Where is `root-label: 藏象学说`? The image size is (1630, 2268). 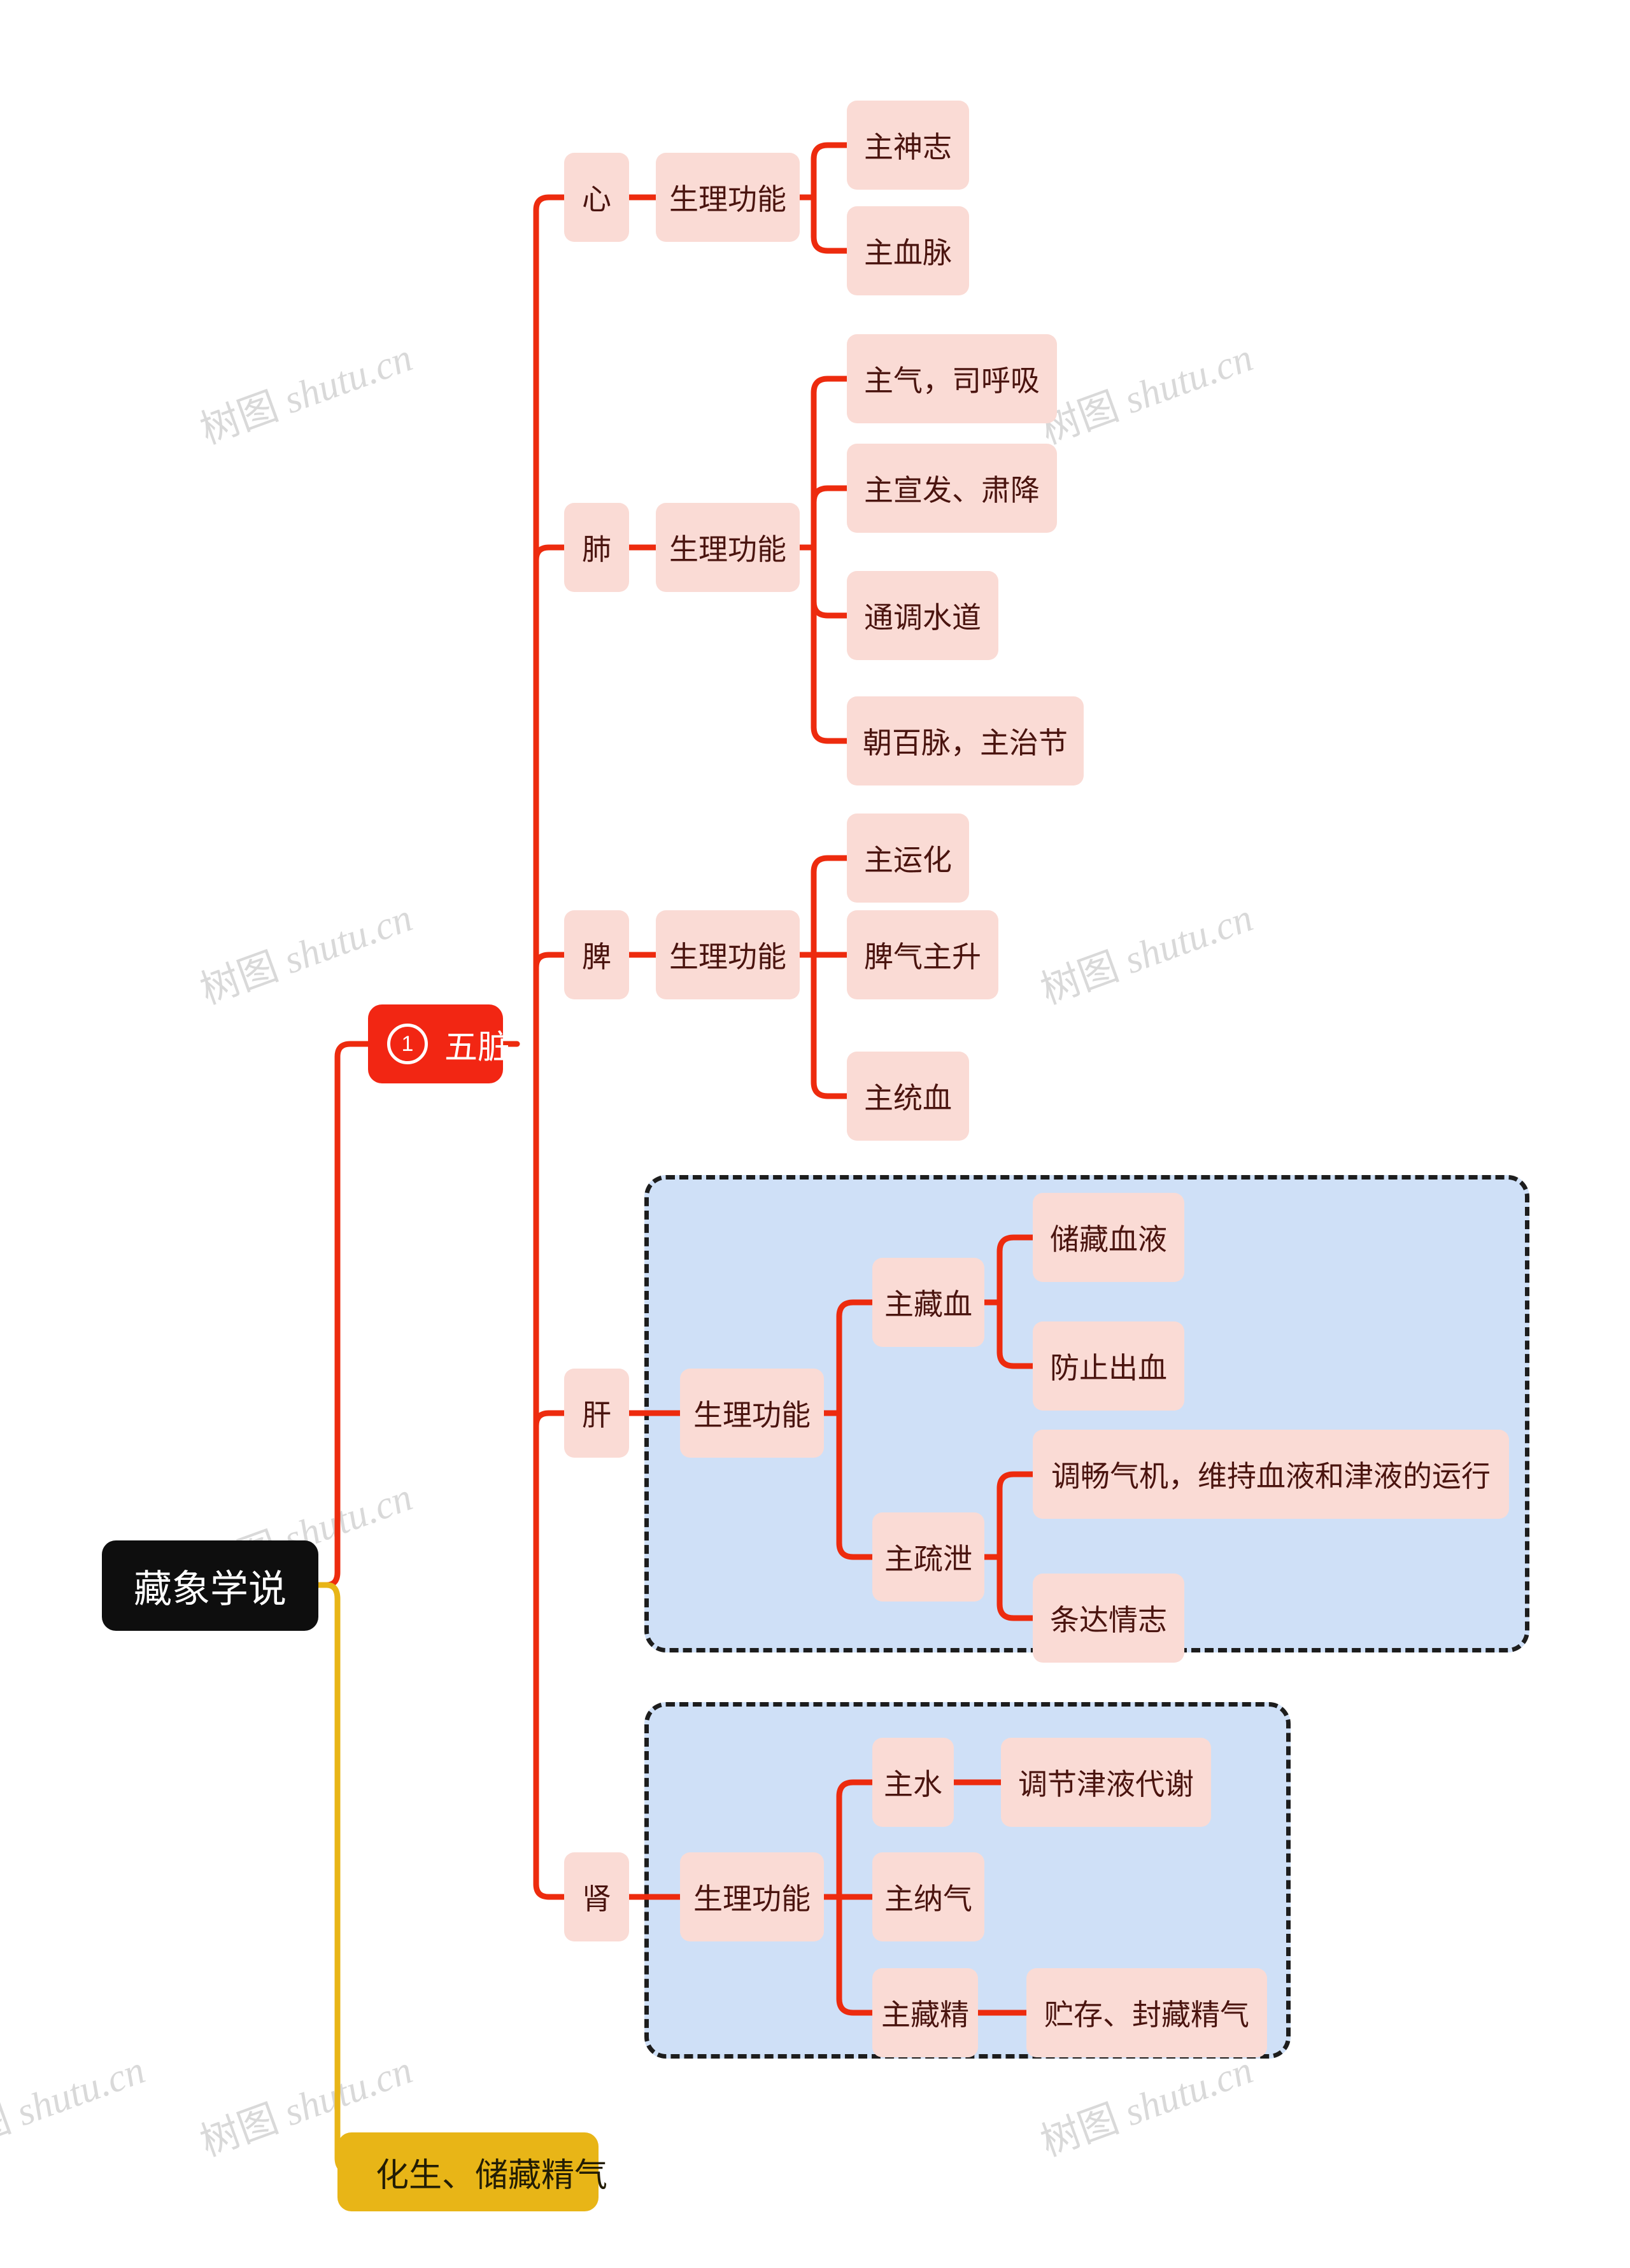
root-label: 藏象学说 is located at coordinates (211, 1589).